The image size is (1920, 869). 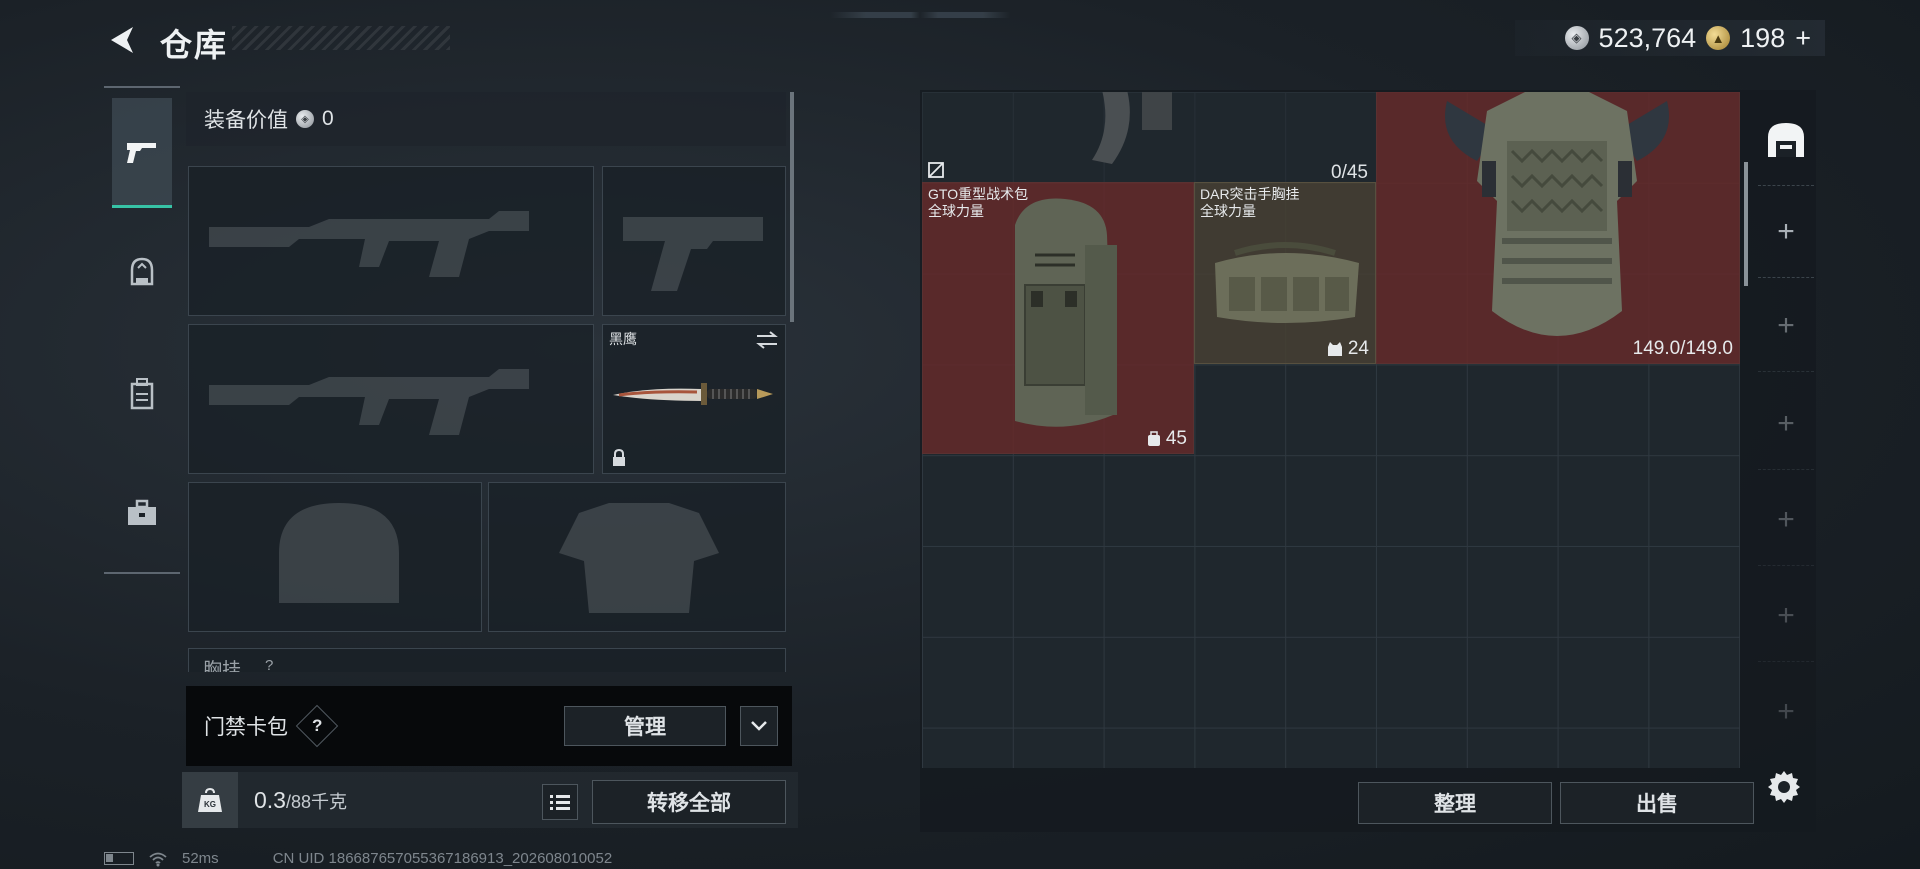 I want to click on weight-current: 0.3, so click(x=270, y=799).